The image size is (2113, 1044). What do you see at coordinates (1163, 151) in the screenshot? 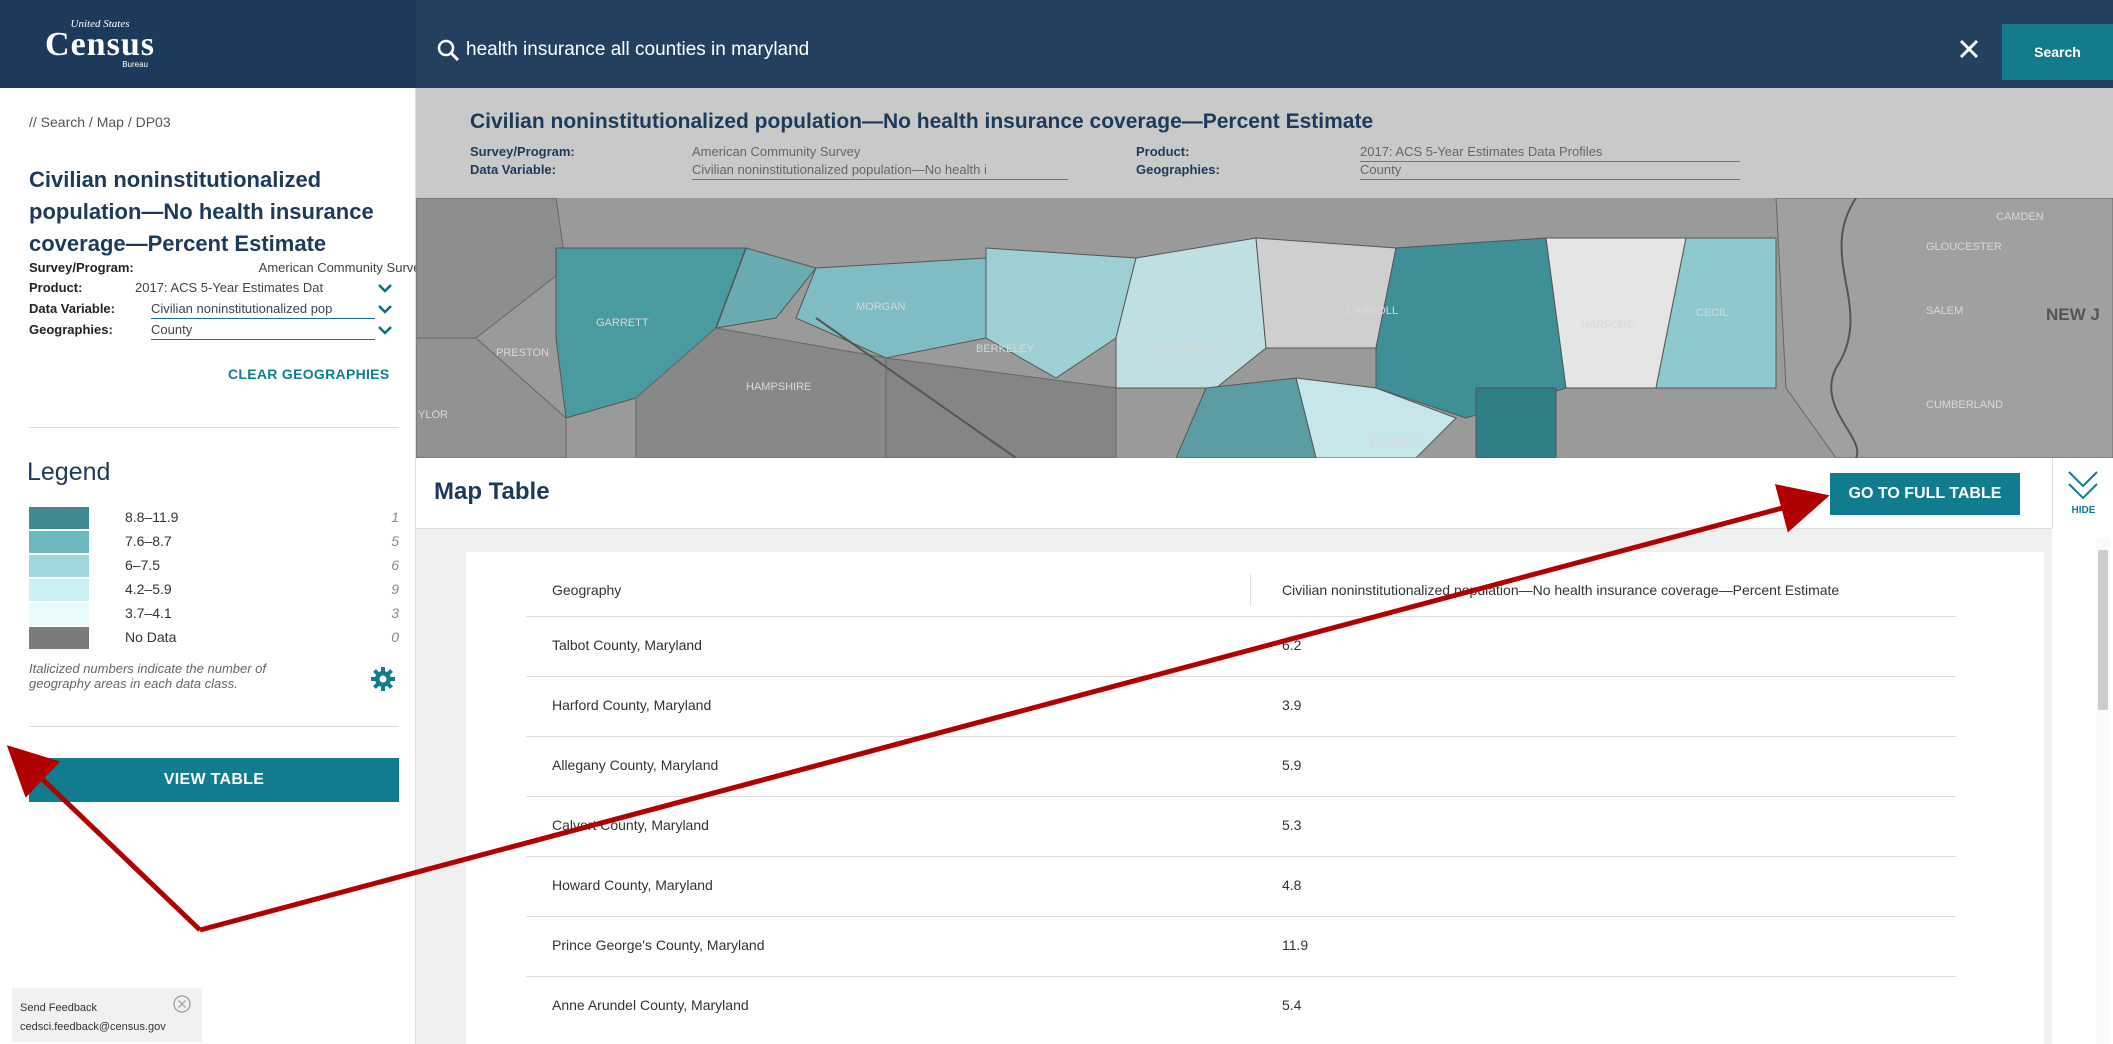
I see `product-label: Product:` at bounding box center [1163, 151].